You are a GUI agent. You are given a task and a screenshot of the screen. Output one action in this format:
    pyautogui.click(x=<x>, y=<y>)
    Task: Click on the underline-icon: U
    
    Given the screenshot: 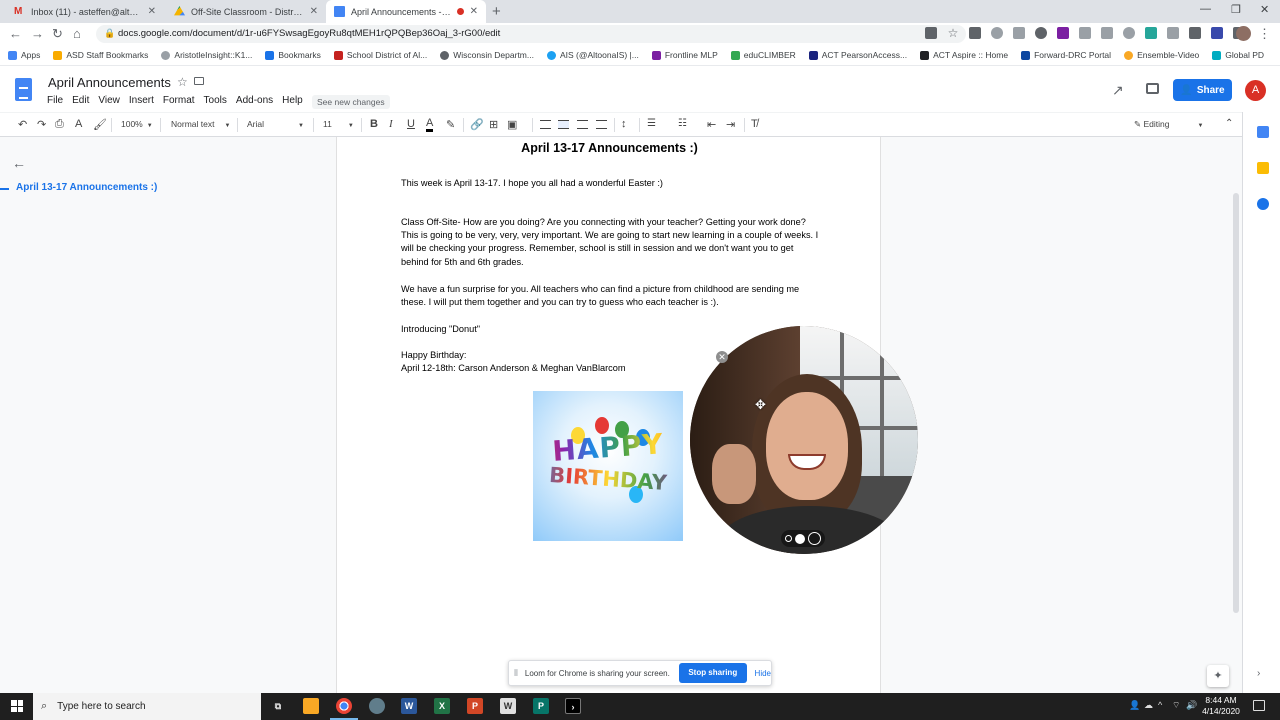 What is the action you would take?
    pyautogui.click(x=411, y=124)
    